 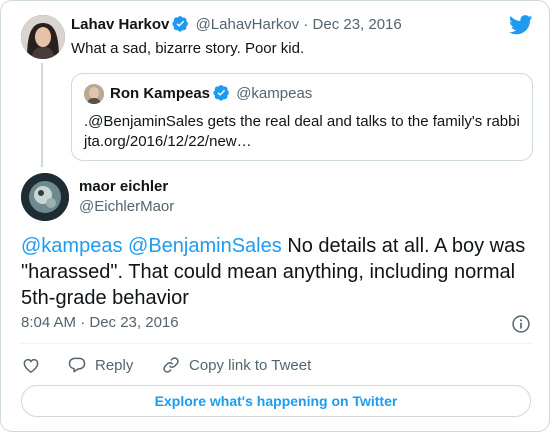 What do you see at coordinates (274, 93) in the screenshot?
I see `quoted-author-handle: @kampeas` at bounding box center [274, 93].